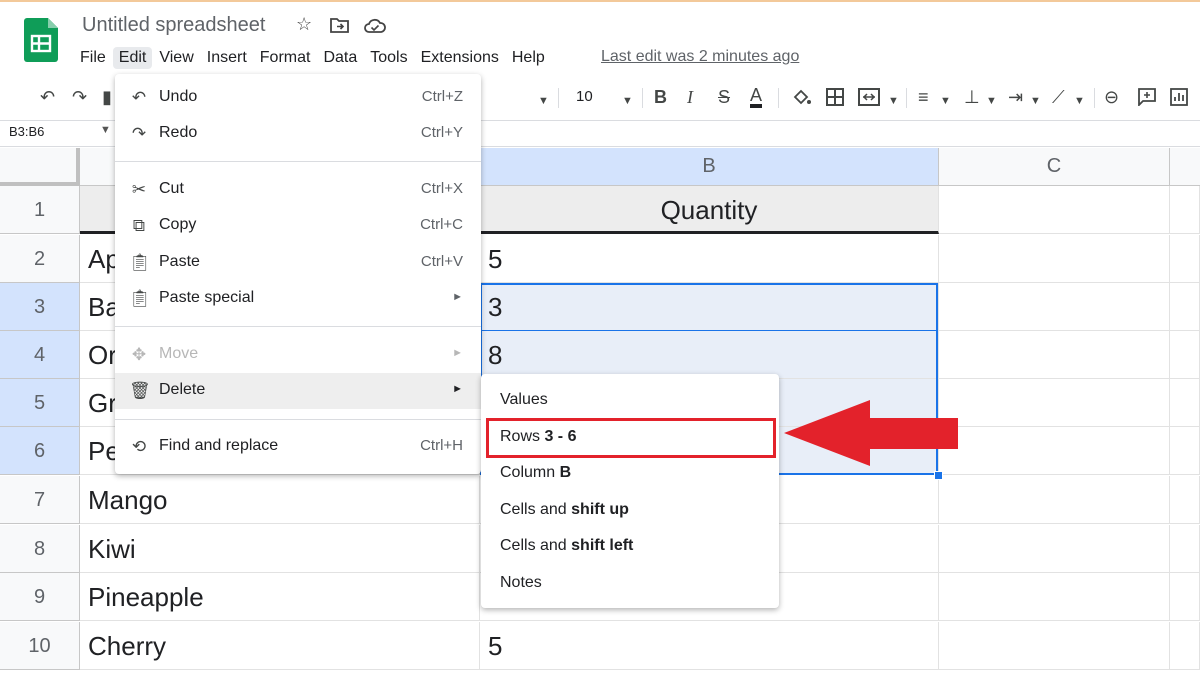 The image size is (1200, 674). Describe the element at coordinates (1054, 597) in the screenshot. I see `cell-c9` at that location.